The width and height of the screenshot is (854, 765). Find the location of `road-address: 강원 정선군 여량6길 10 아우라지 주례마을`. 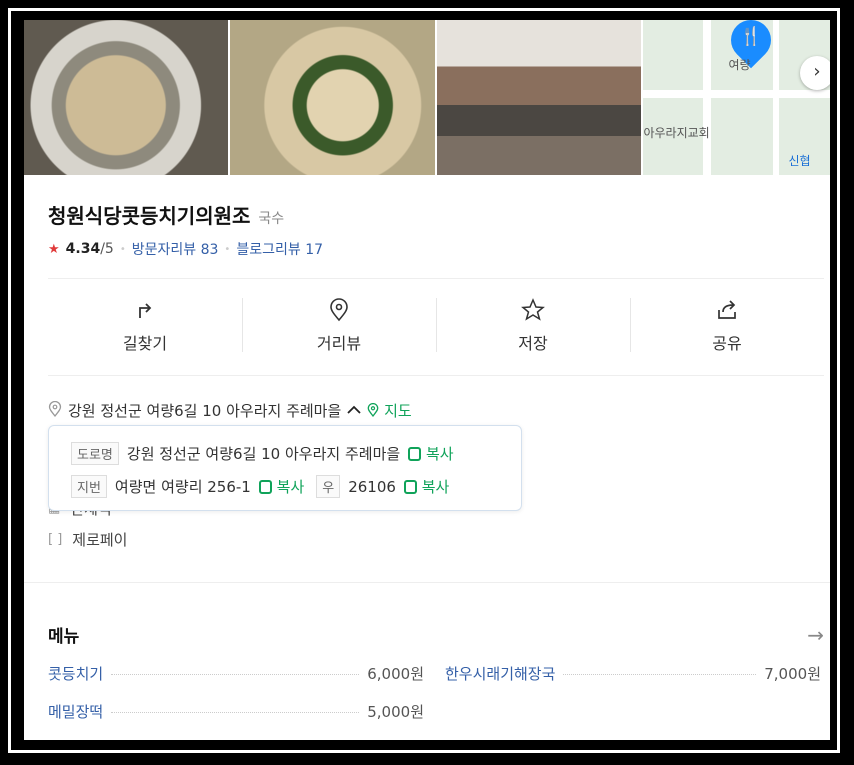

road-address: 강원 정선군 여량6길 10 아우라지 주례마을 is located at coordinates (263, 454).